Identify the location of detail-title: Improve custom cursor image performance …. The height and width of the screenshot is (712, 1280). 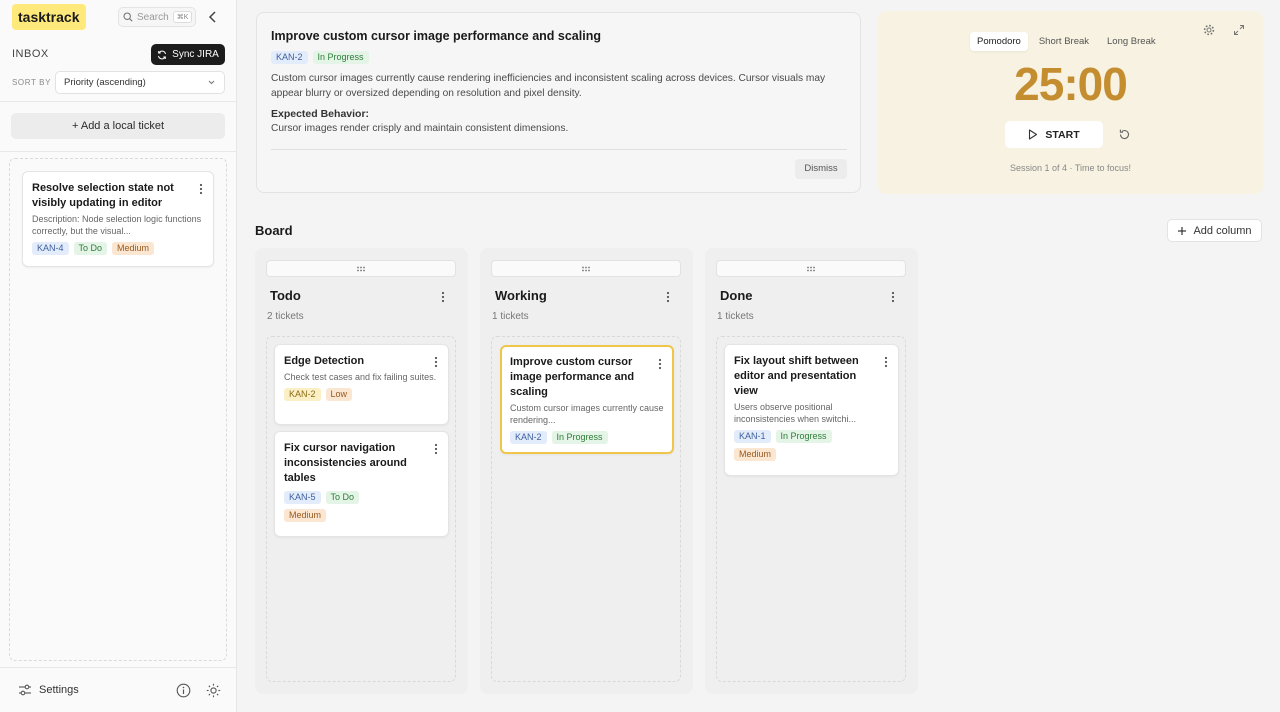
(436, 36).